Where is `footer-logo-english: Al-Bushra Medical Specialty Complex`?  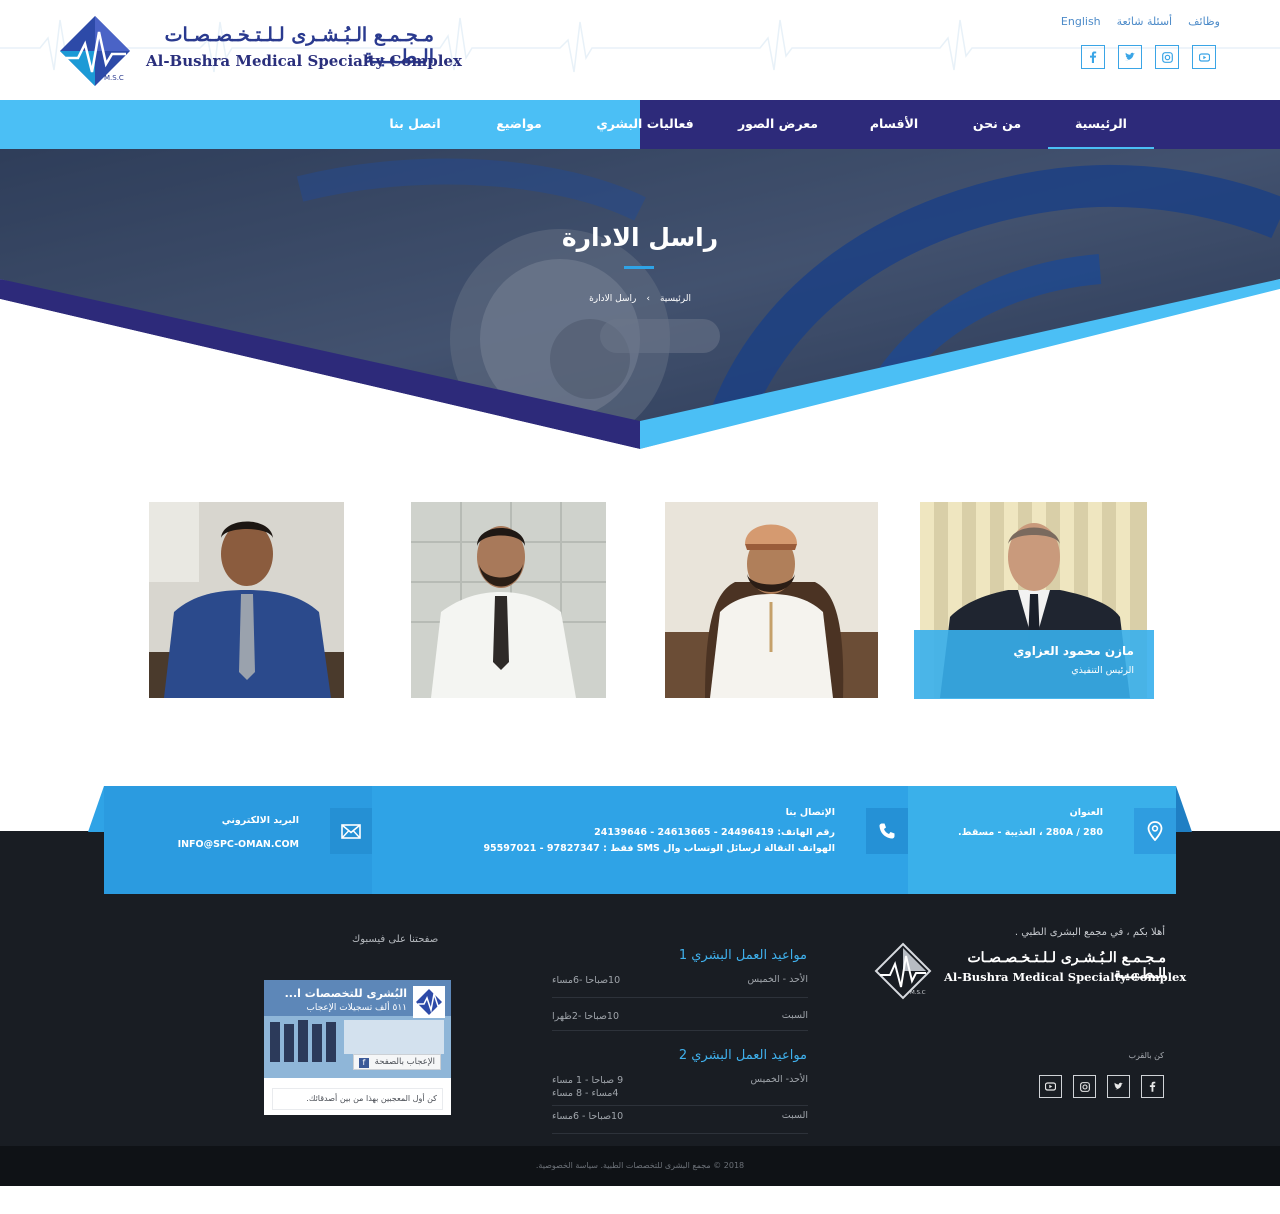
footer-logo-english: Al-Bushra Medical Specialty Complex is located at coordinates (1065, 977).